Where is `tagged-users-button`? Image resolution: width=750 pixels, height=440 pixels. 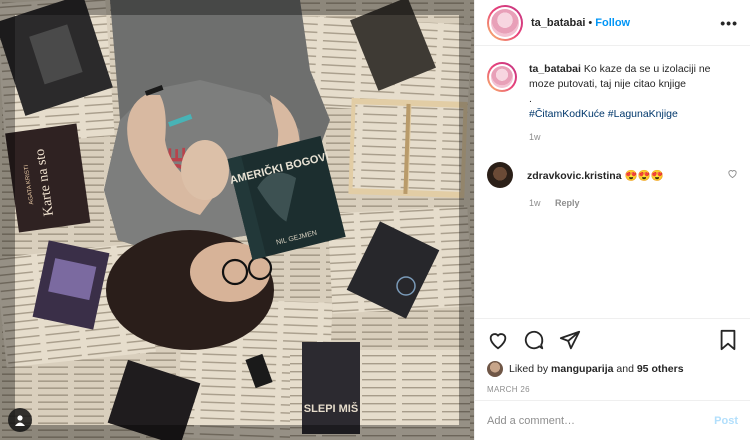
tagged-users-button is located at coordinates (20, 420).